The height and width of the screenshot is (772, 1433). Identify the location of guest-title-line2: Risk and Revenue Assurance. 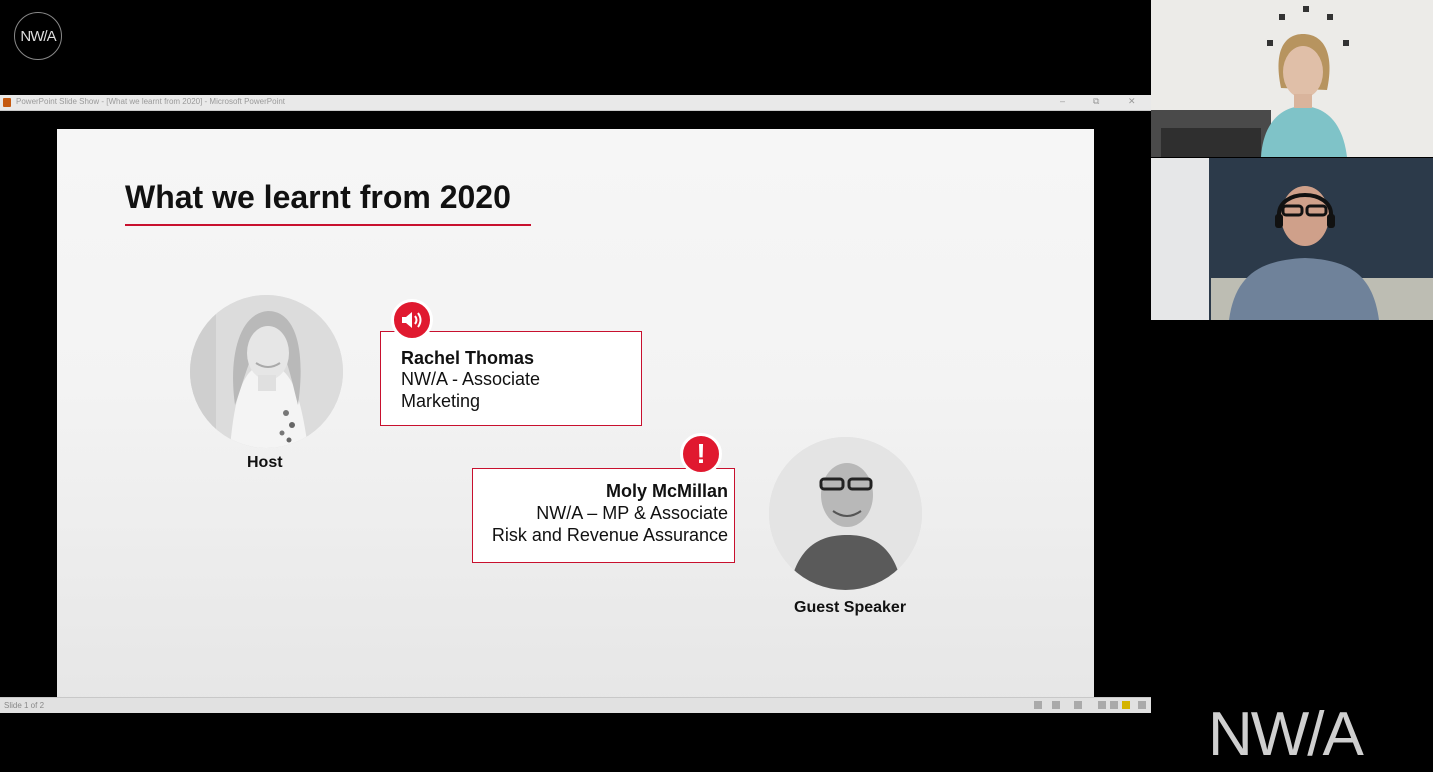
(609, 535).